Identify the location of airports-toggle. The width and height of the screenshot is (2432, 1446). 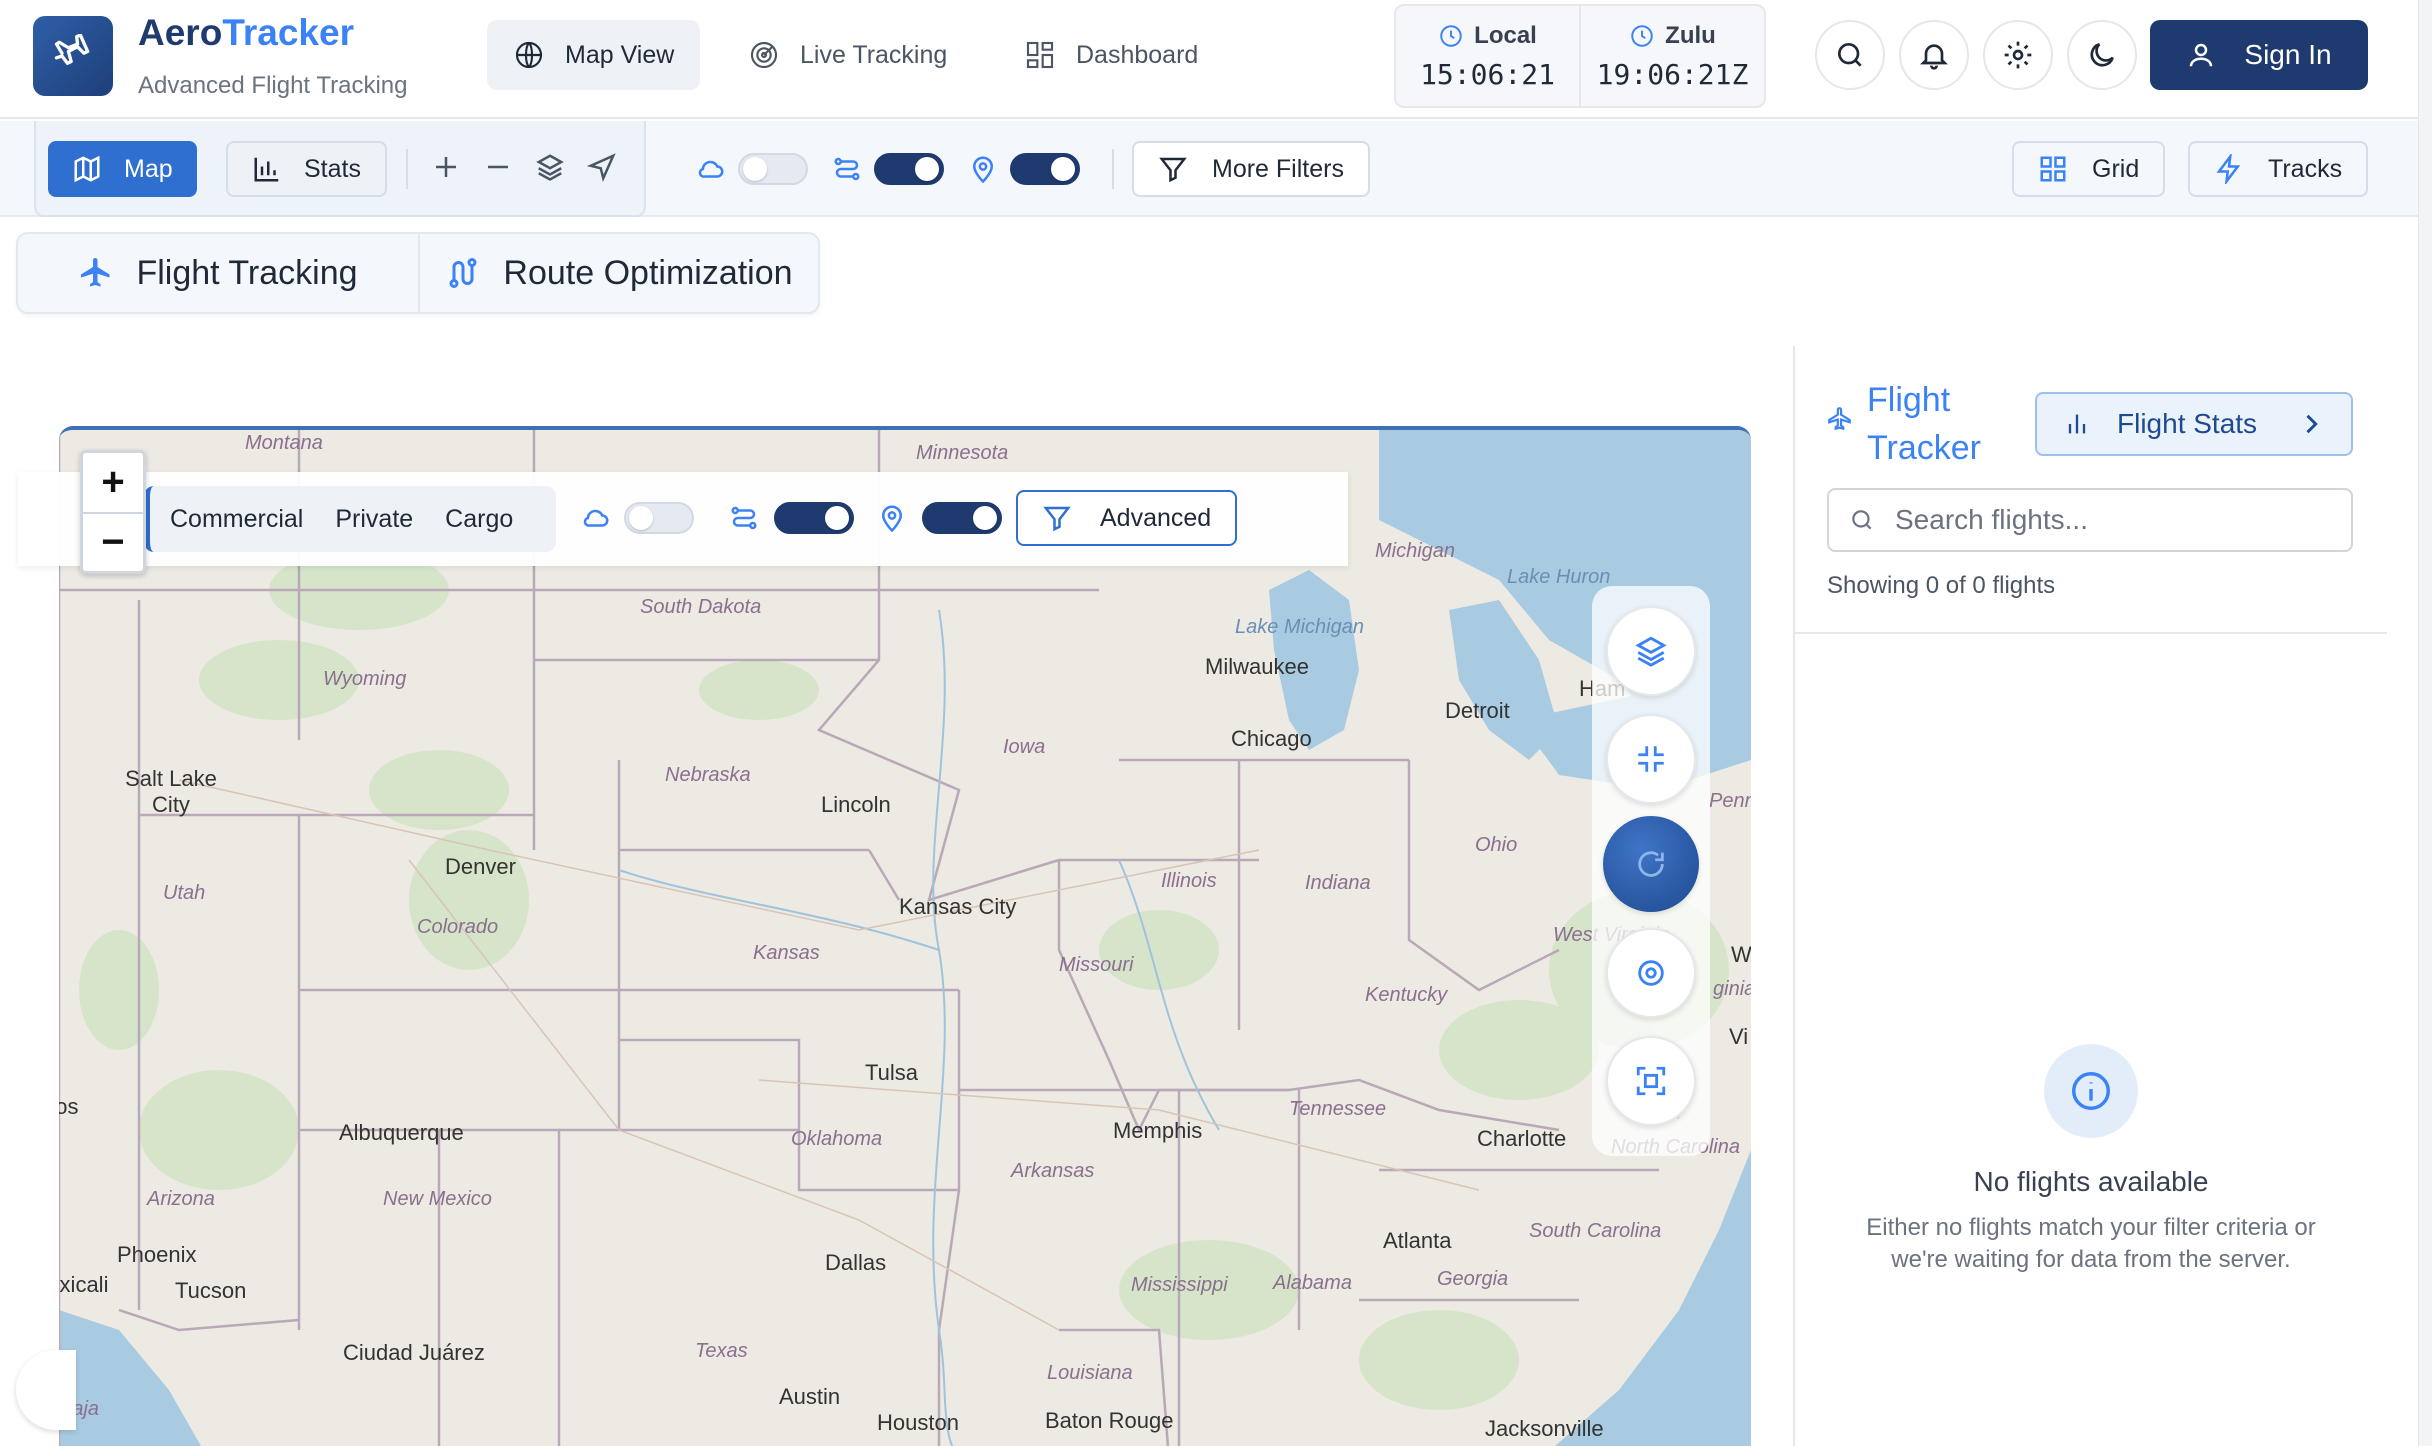
(1045, 169).